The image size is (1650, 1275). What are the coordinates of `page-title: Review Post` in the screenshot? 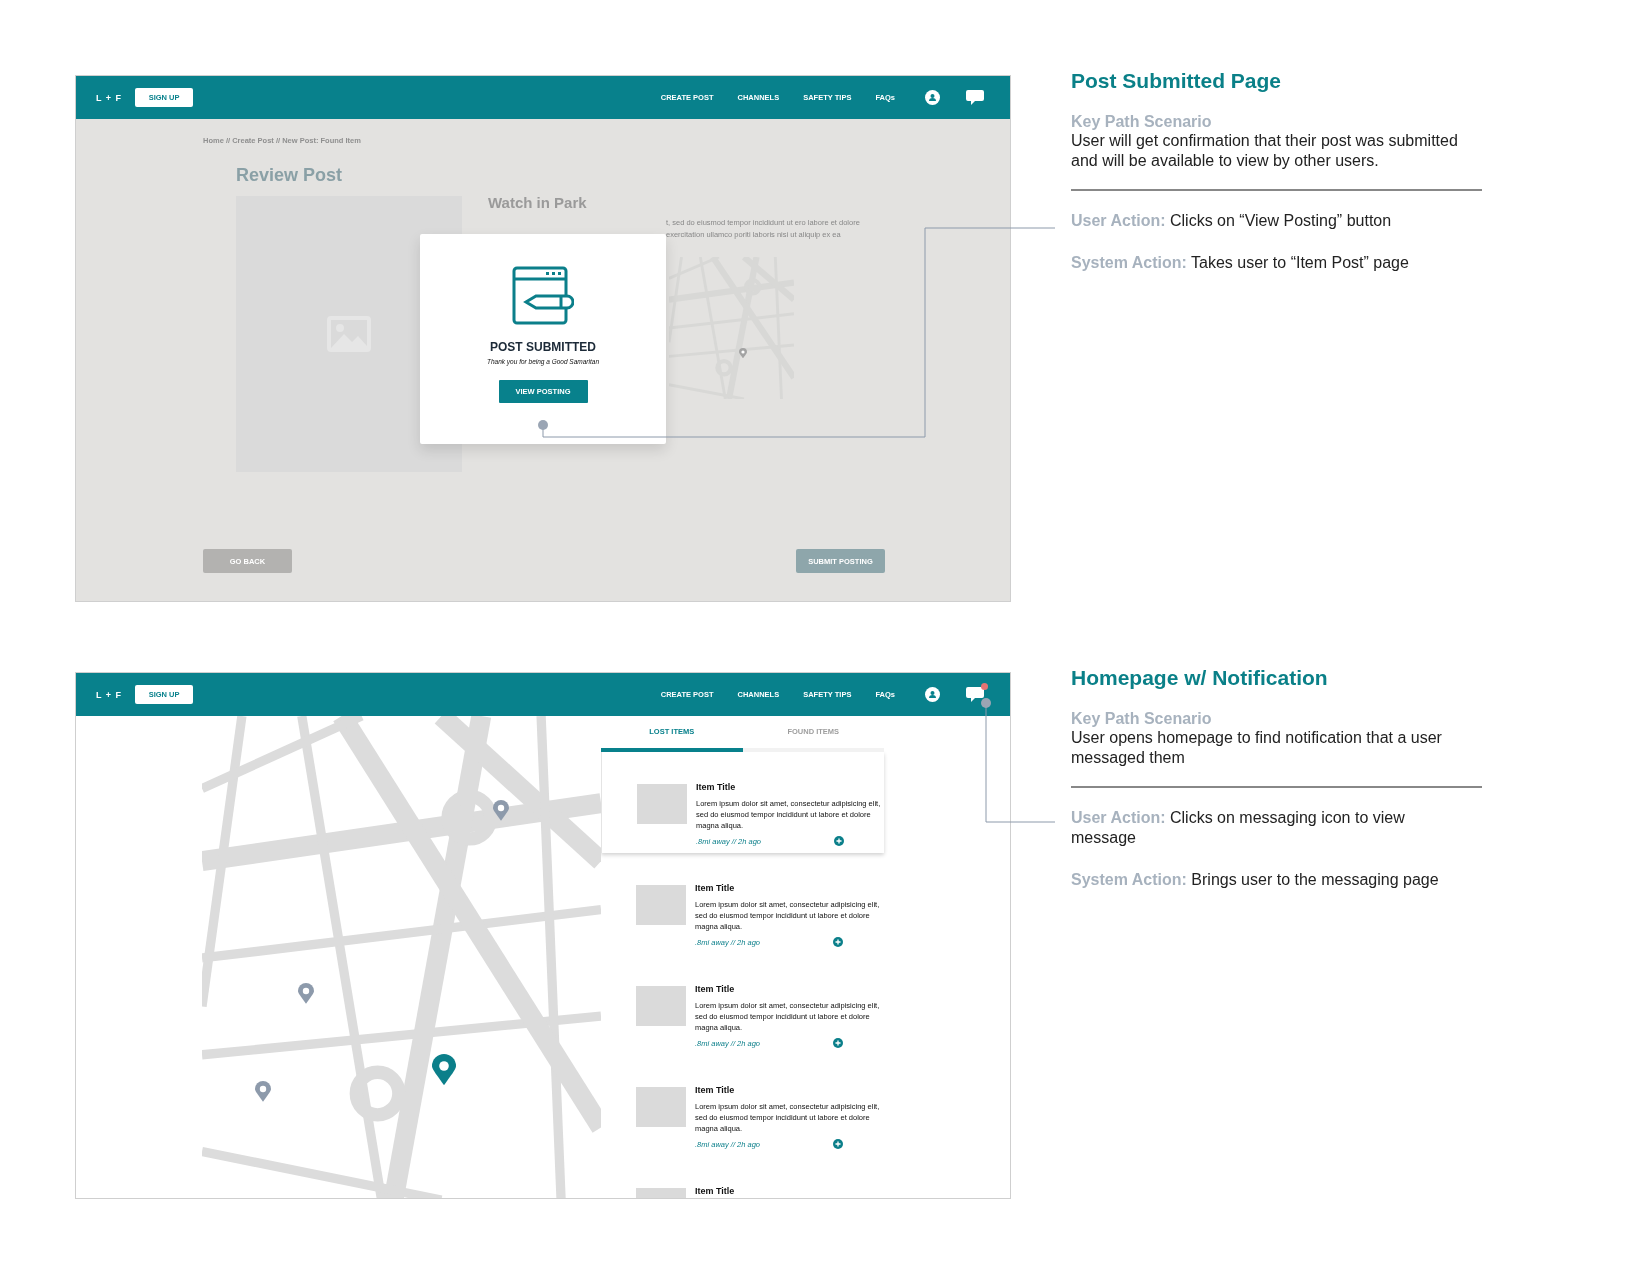 It's located at (290, 175).